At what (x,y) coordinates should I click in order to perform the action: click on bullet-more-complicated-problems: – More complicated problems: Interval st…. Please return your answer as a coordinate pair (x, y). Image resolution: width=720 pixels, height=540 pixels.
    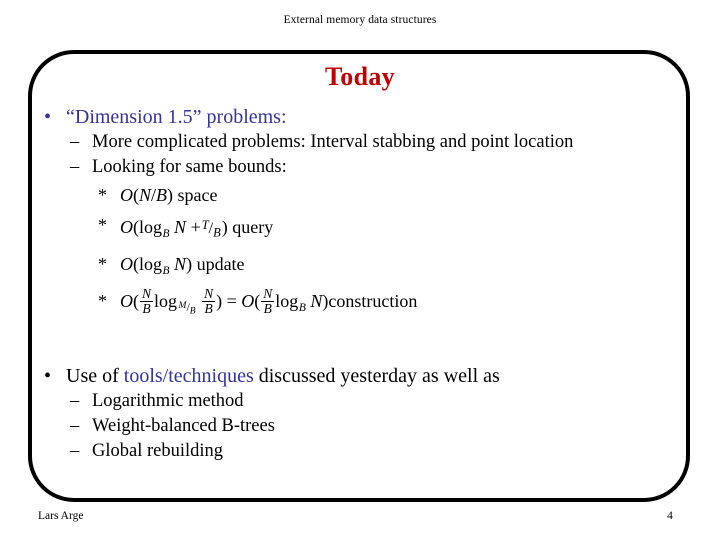
    Looking at the image, I should click on (366, 142).